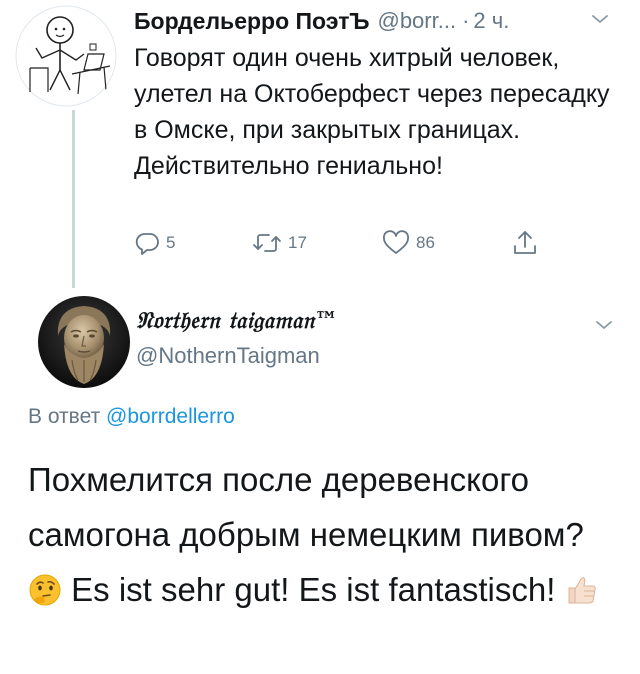 The image size is (640, 674). I want to click on reply-count: 5, so click(171, 242).